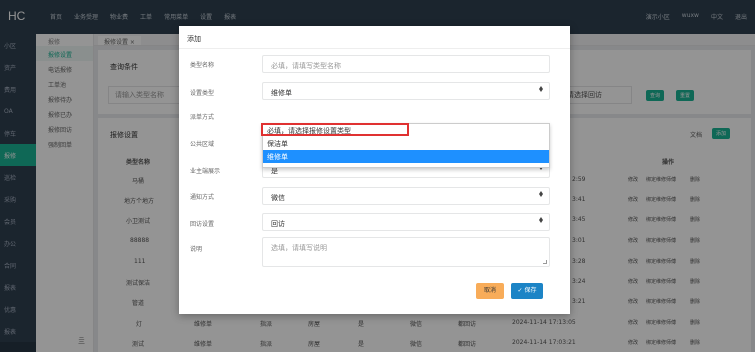 This screenshot has height=352, width=755. I want to click on public-area-label: 公共区域, so click(202, 144).